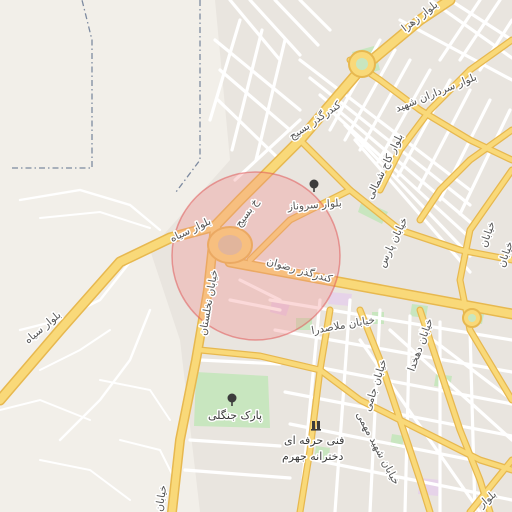 The image size is (512, 512). I want to click on label-school-line2: دخترانه جهرم, so click(312, 456).